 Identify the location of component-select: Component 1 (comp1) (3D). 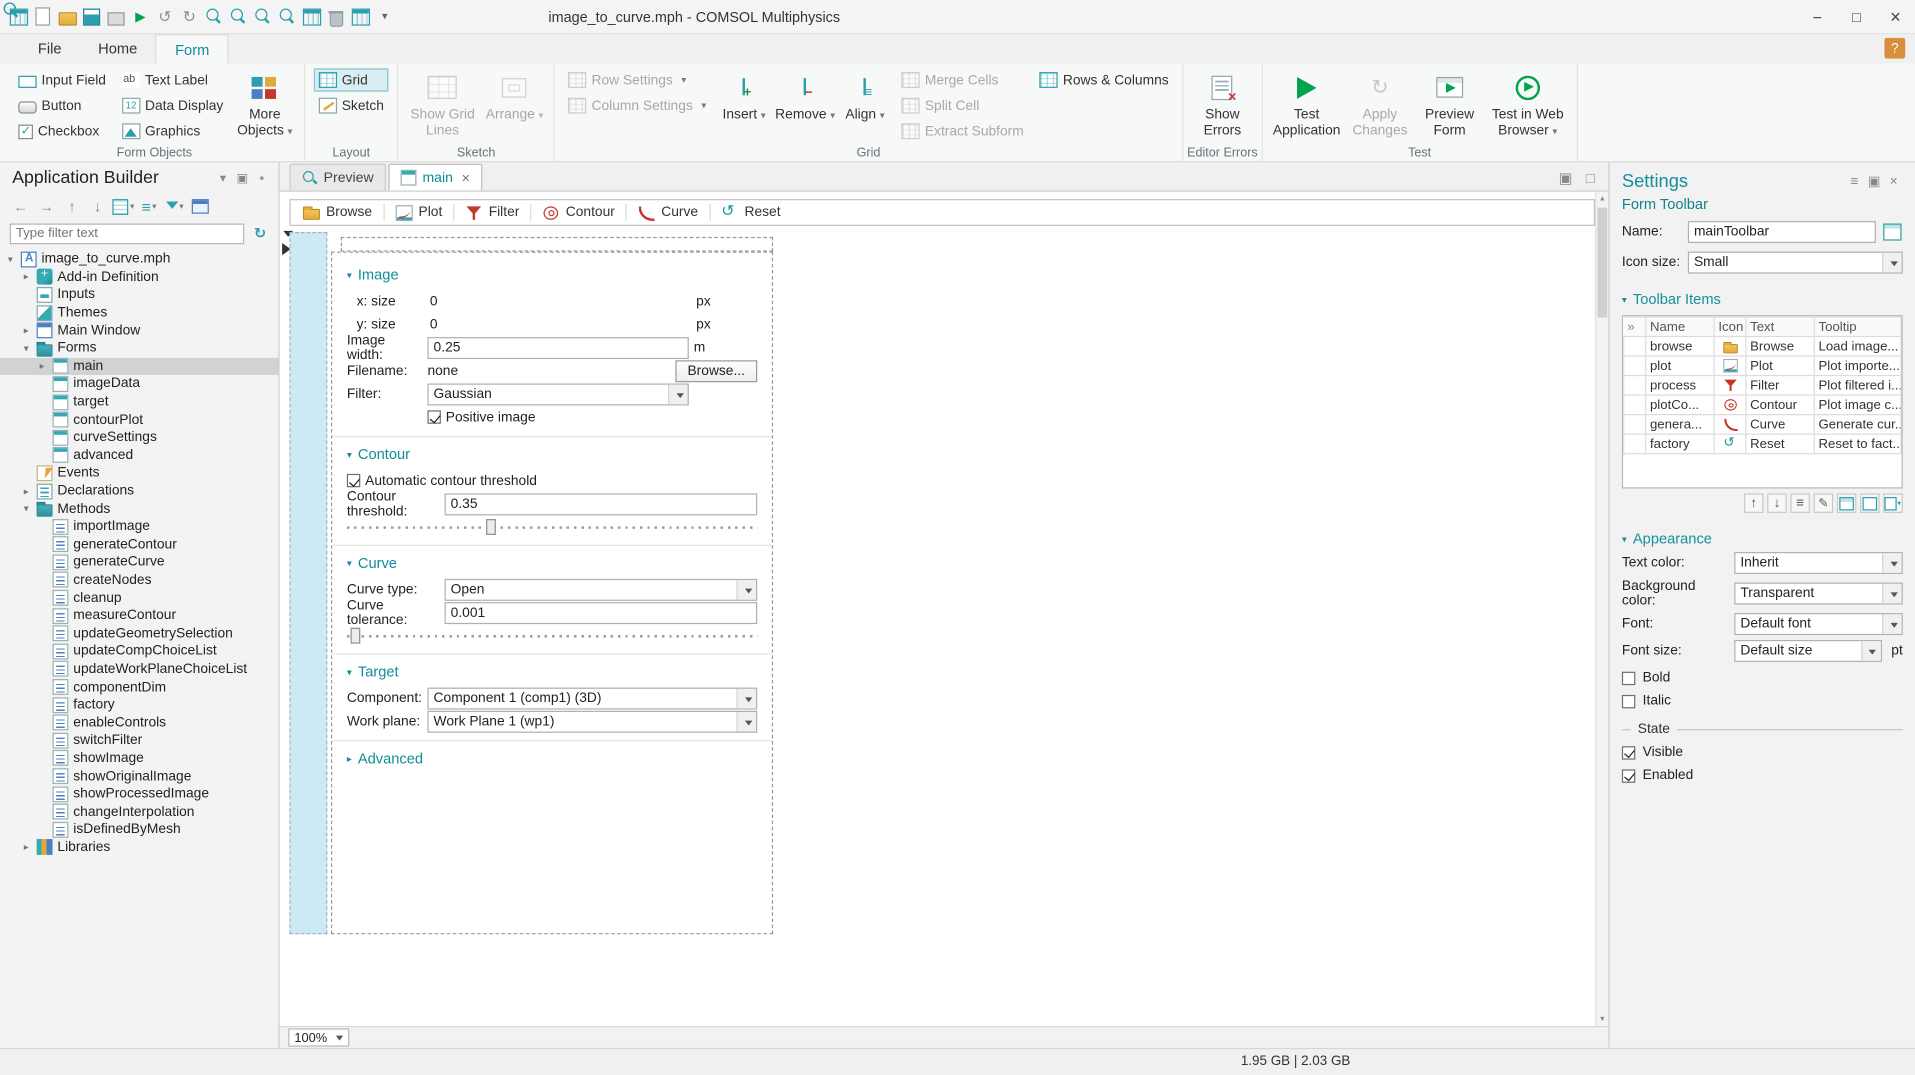
(592, 697).